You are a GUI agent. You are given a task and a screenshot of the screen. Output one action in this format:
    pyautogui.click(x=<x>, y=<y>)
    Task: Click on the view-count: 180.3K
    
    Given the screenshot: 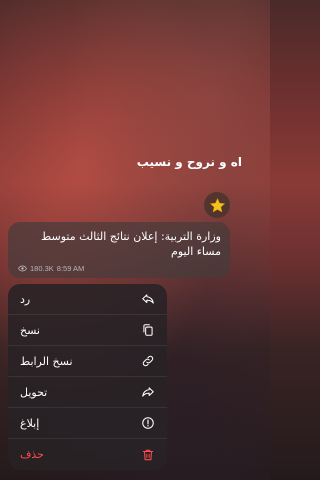 What is the action you would take?
    pyautogui.click(x=42, y=268)
    